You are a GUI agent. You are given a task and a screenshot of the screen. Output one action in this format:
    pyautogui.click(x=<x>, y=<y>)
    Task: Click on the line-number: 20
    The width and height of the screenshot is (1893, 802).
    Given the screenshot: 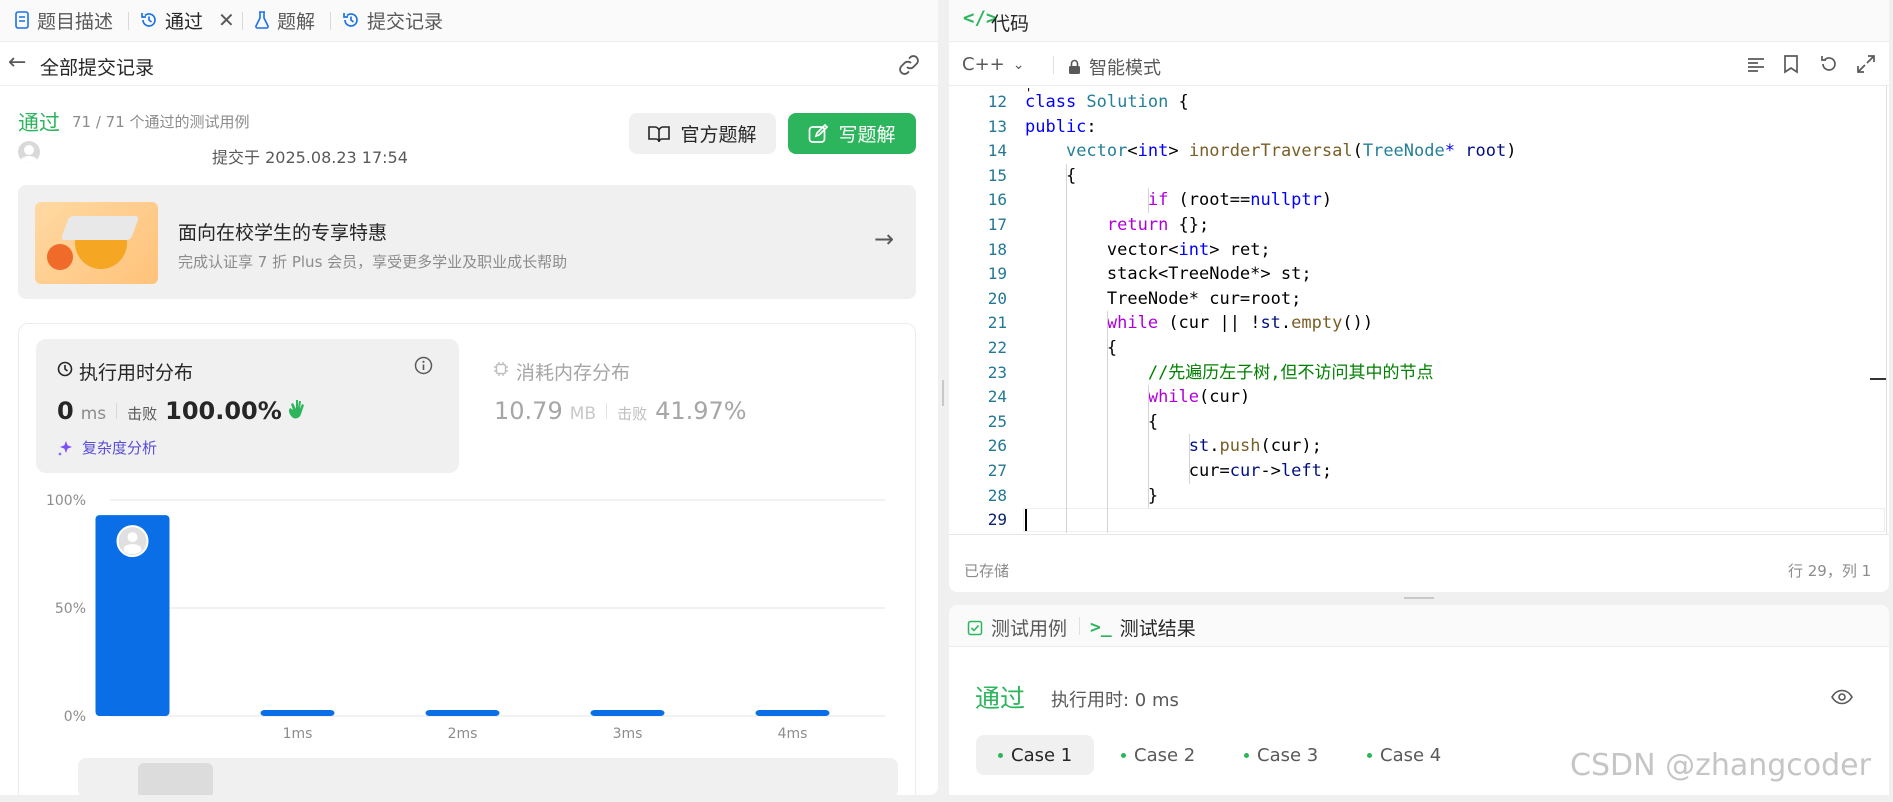 What is the action you would take?
    pyautogui.click(x=997, y=298)
    